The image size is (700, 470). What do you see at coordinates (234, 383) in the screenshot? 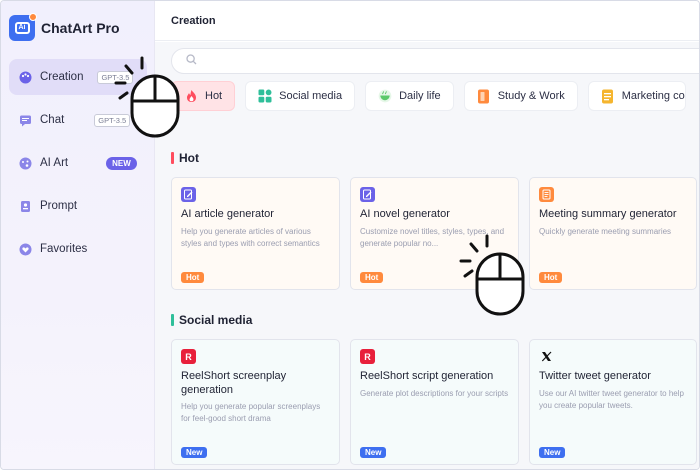
I see `card-title: ReelShort screenplay generation` at bounding box center [234, 383].